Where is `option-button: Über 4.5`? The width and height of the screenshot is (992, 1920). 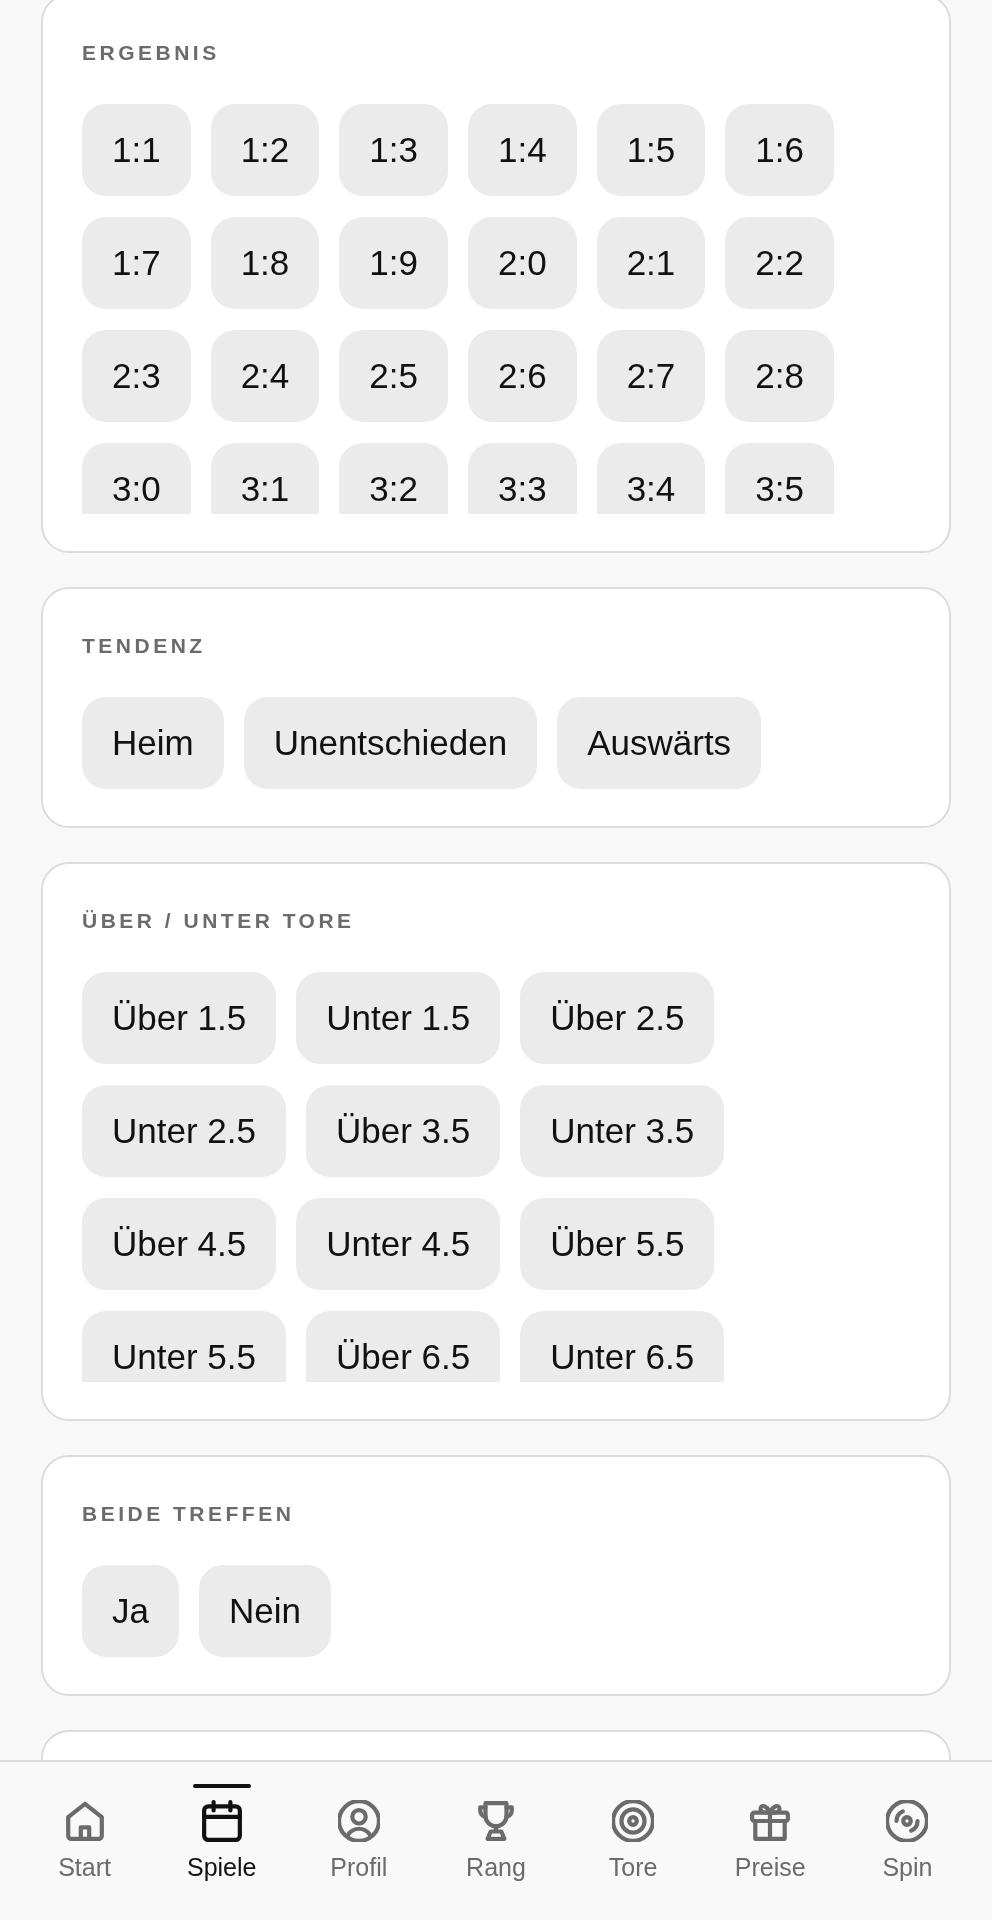
option-button: Über 4.5 is located at coordinates (179, 1244).